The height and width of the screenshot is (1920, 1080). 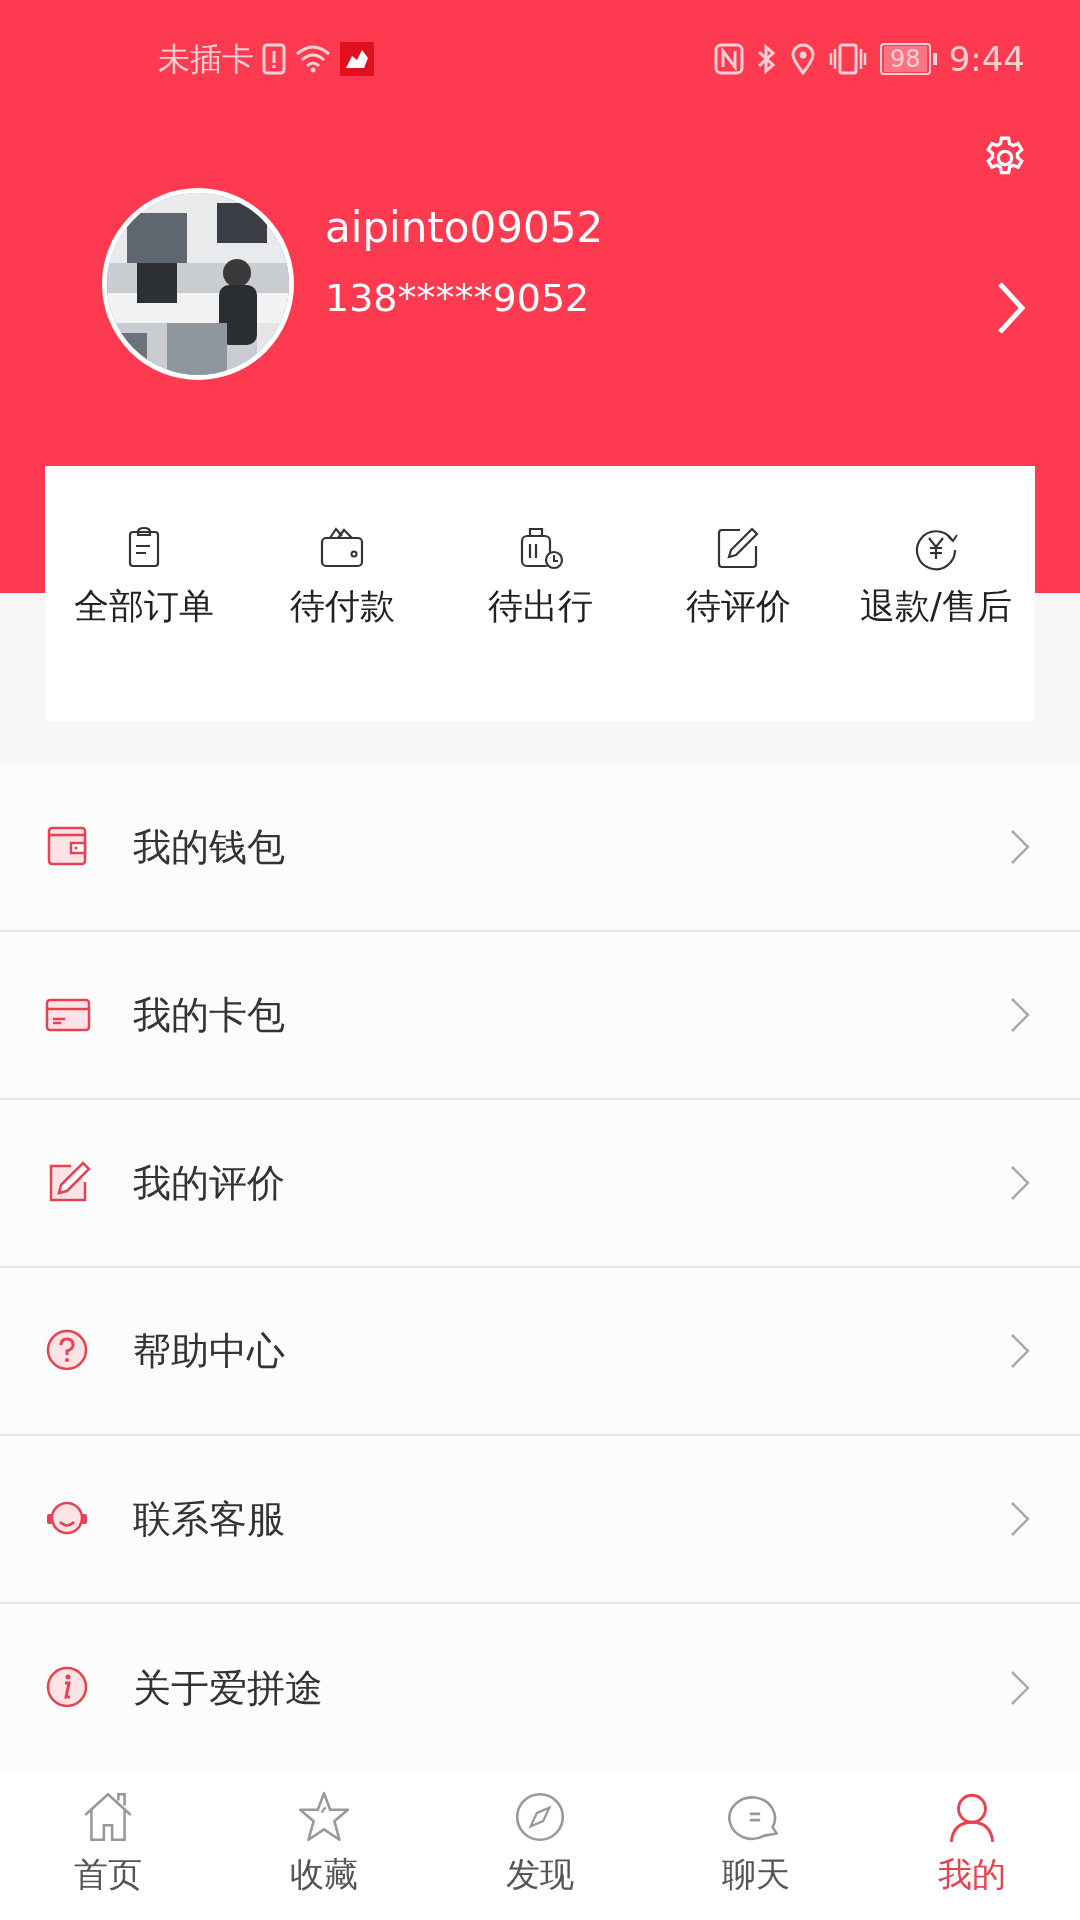 What do you see at coordinates (108, 1846) in the screenshot?
I see `nav-tab: 首页` at bounding box center [108, 1846].